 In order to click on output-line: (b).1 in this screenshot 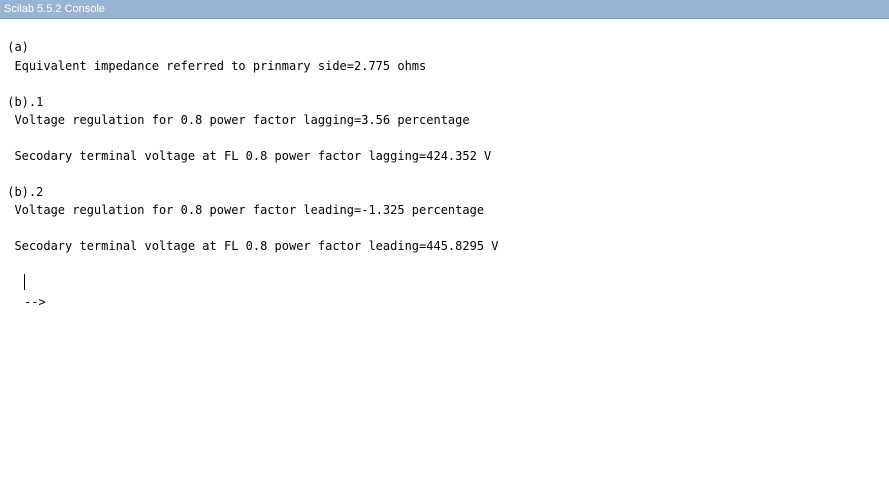, I will do `click(22, 102)`.